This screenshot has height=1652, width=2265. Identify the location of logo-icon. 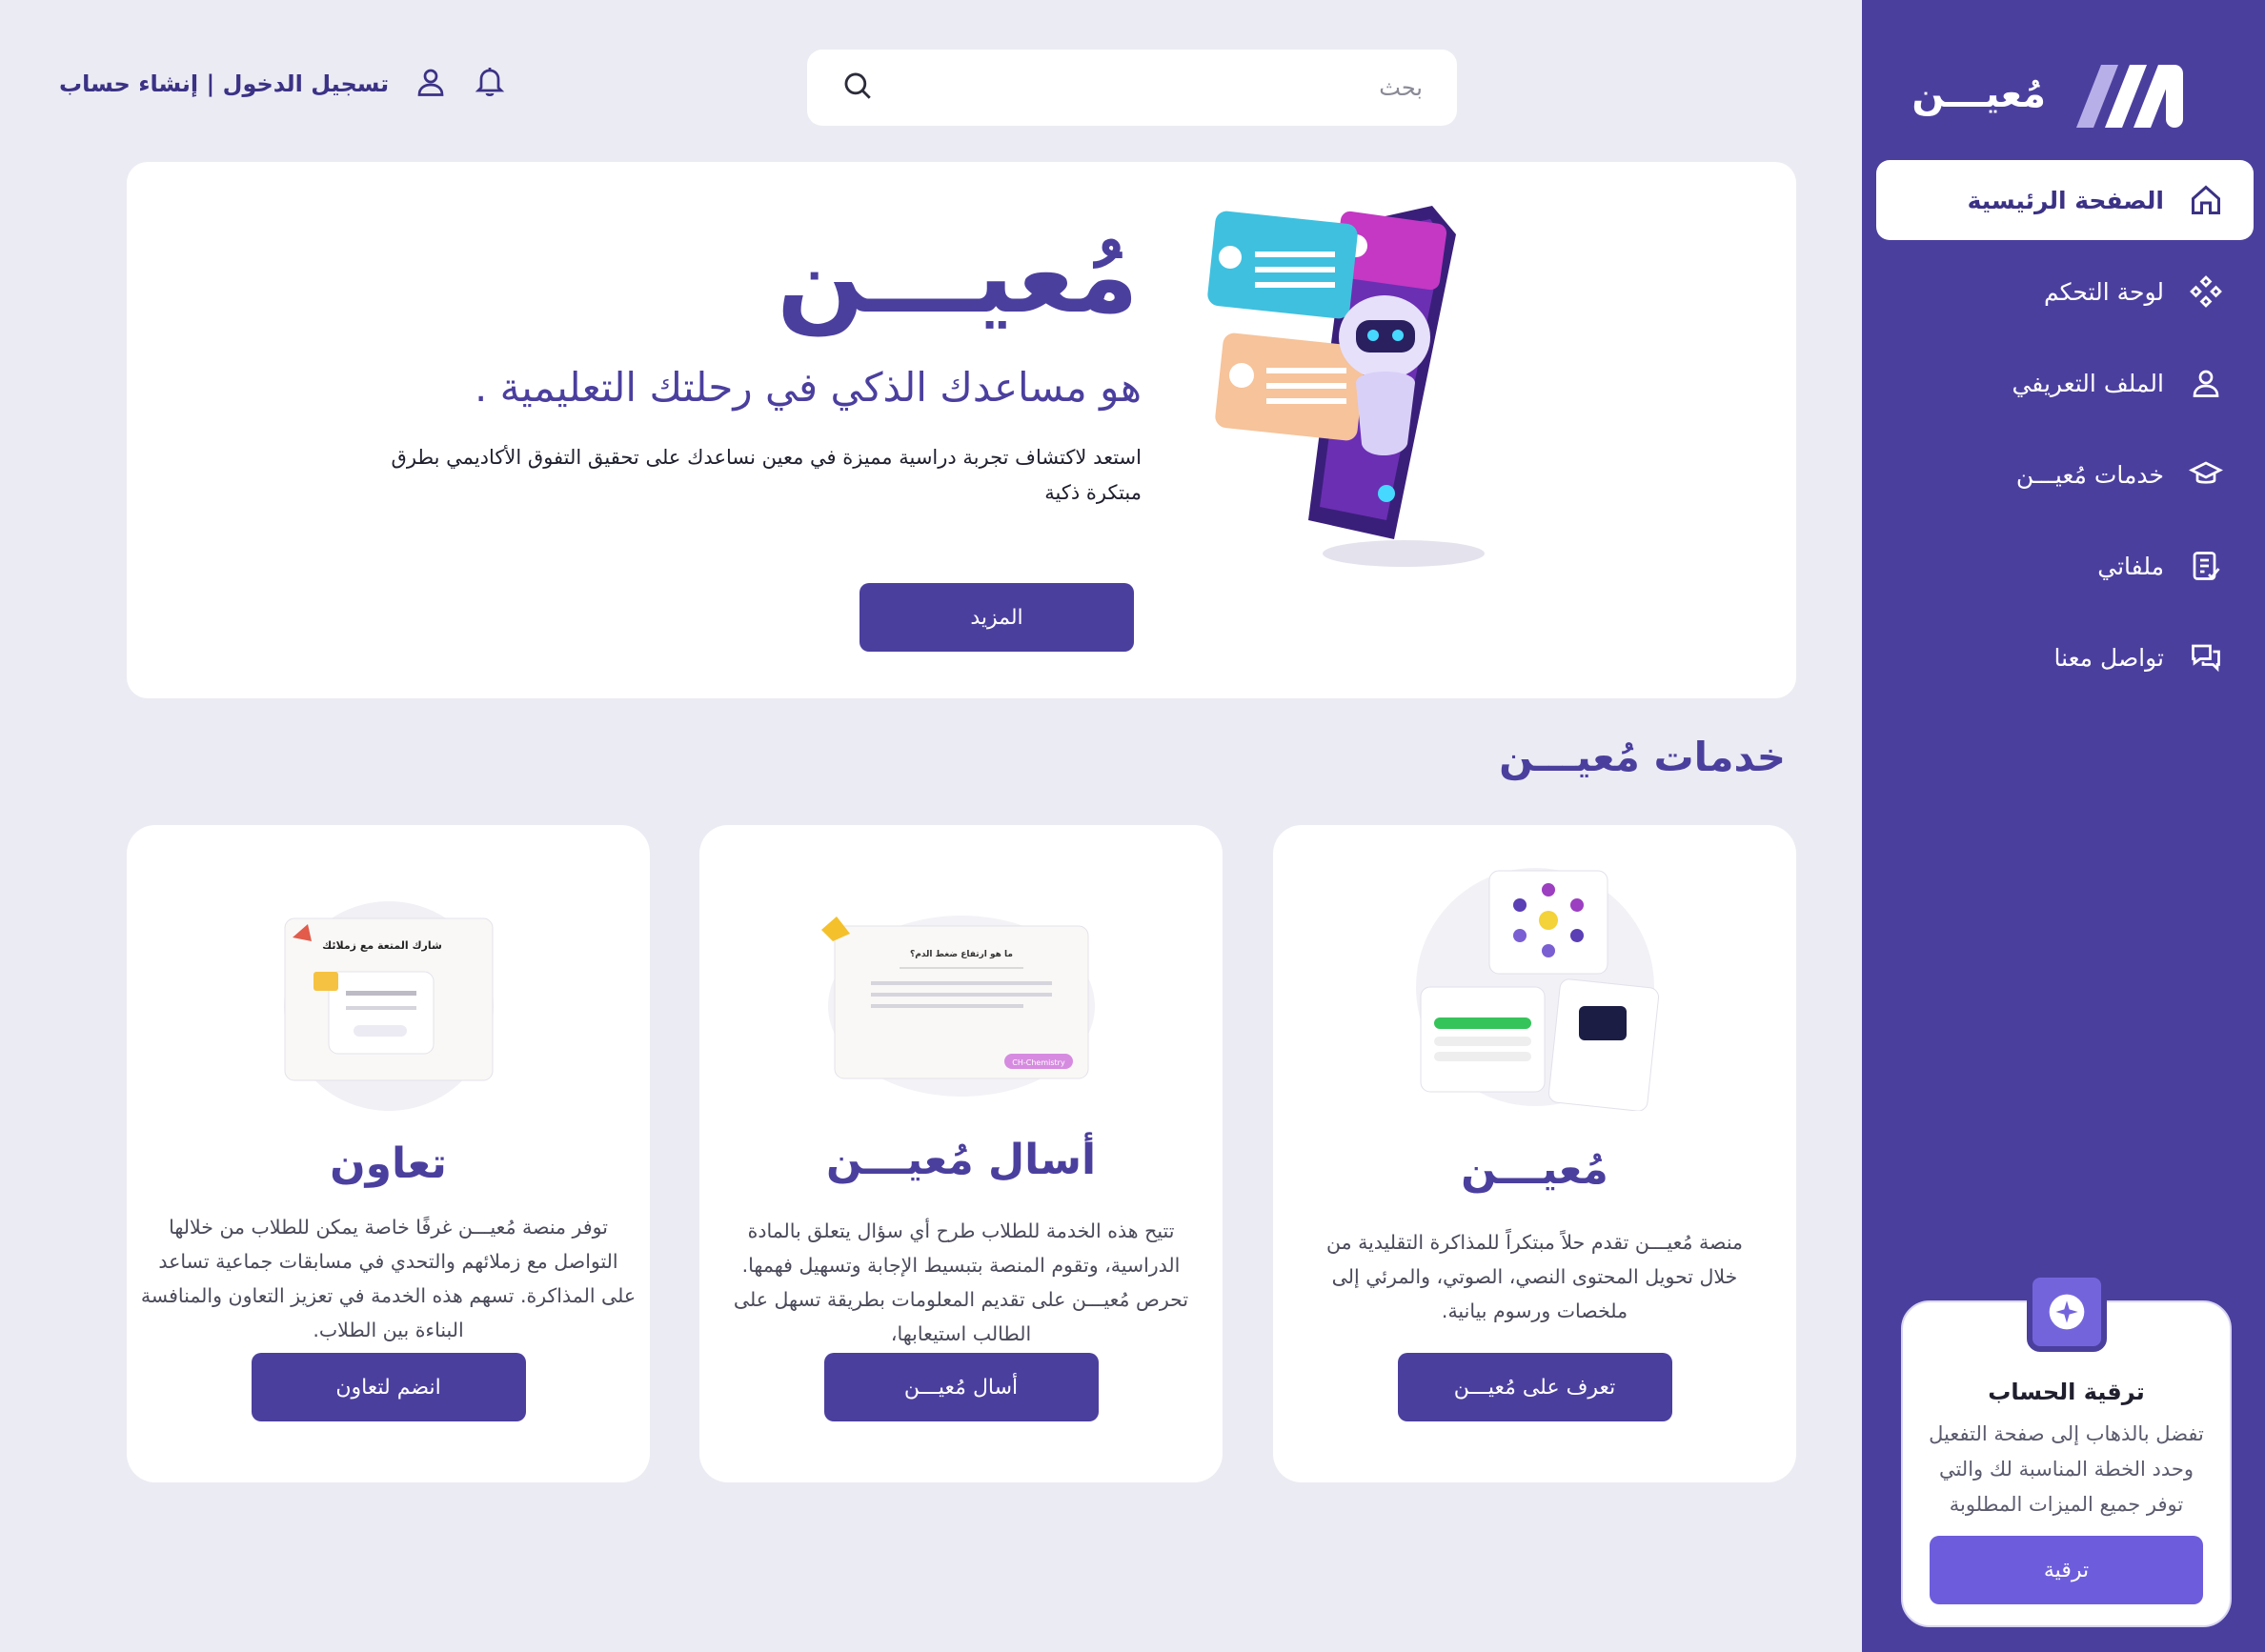
(2129, 96).